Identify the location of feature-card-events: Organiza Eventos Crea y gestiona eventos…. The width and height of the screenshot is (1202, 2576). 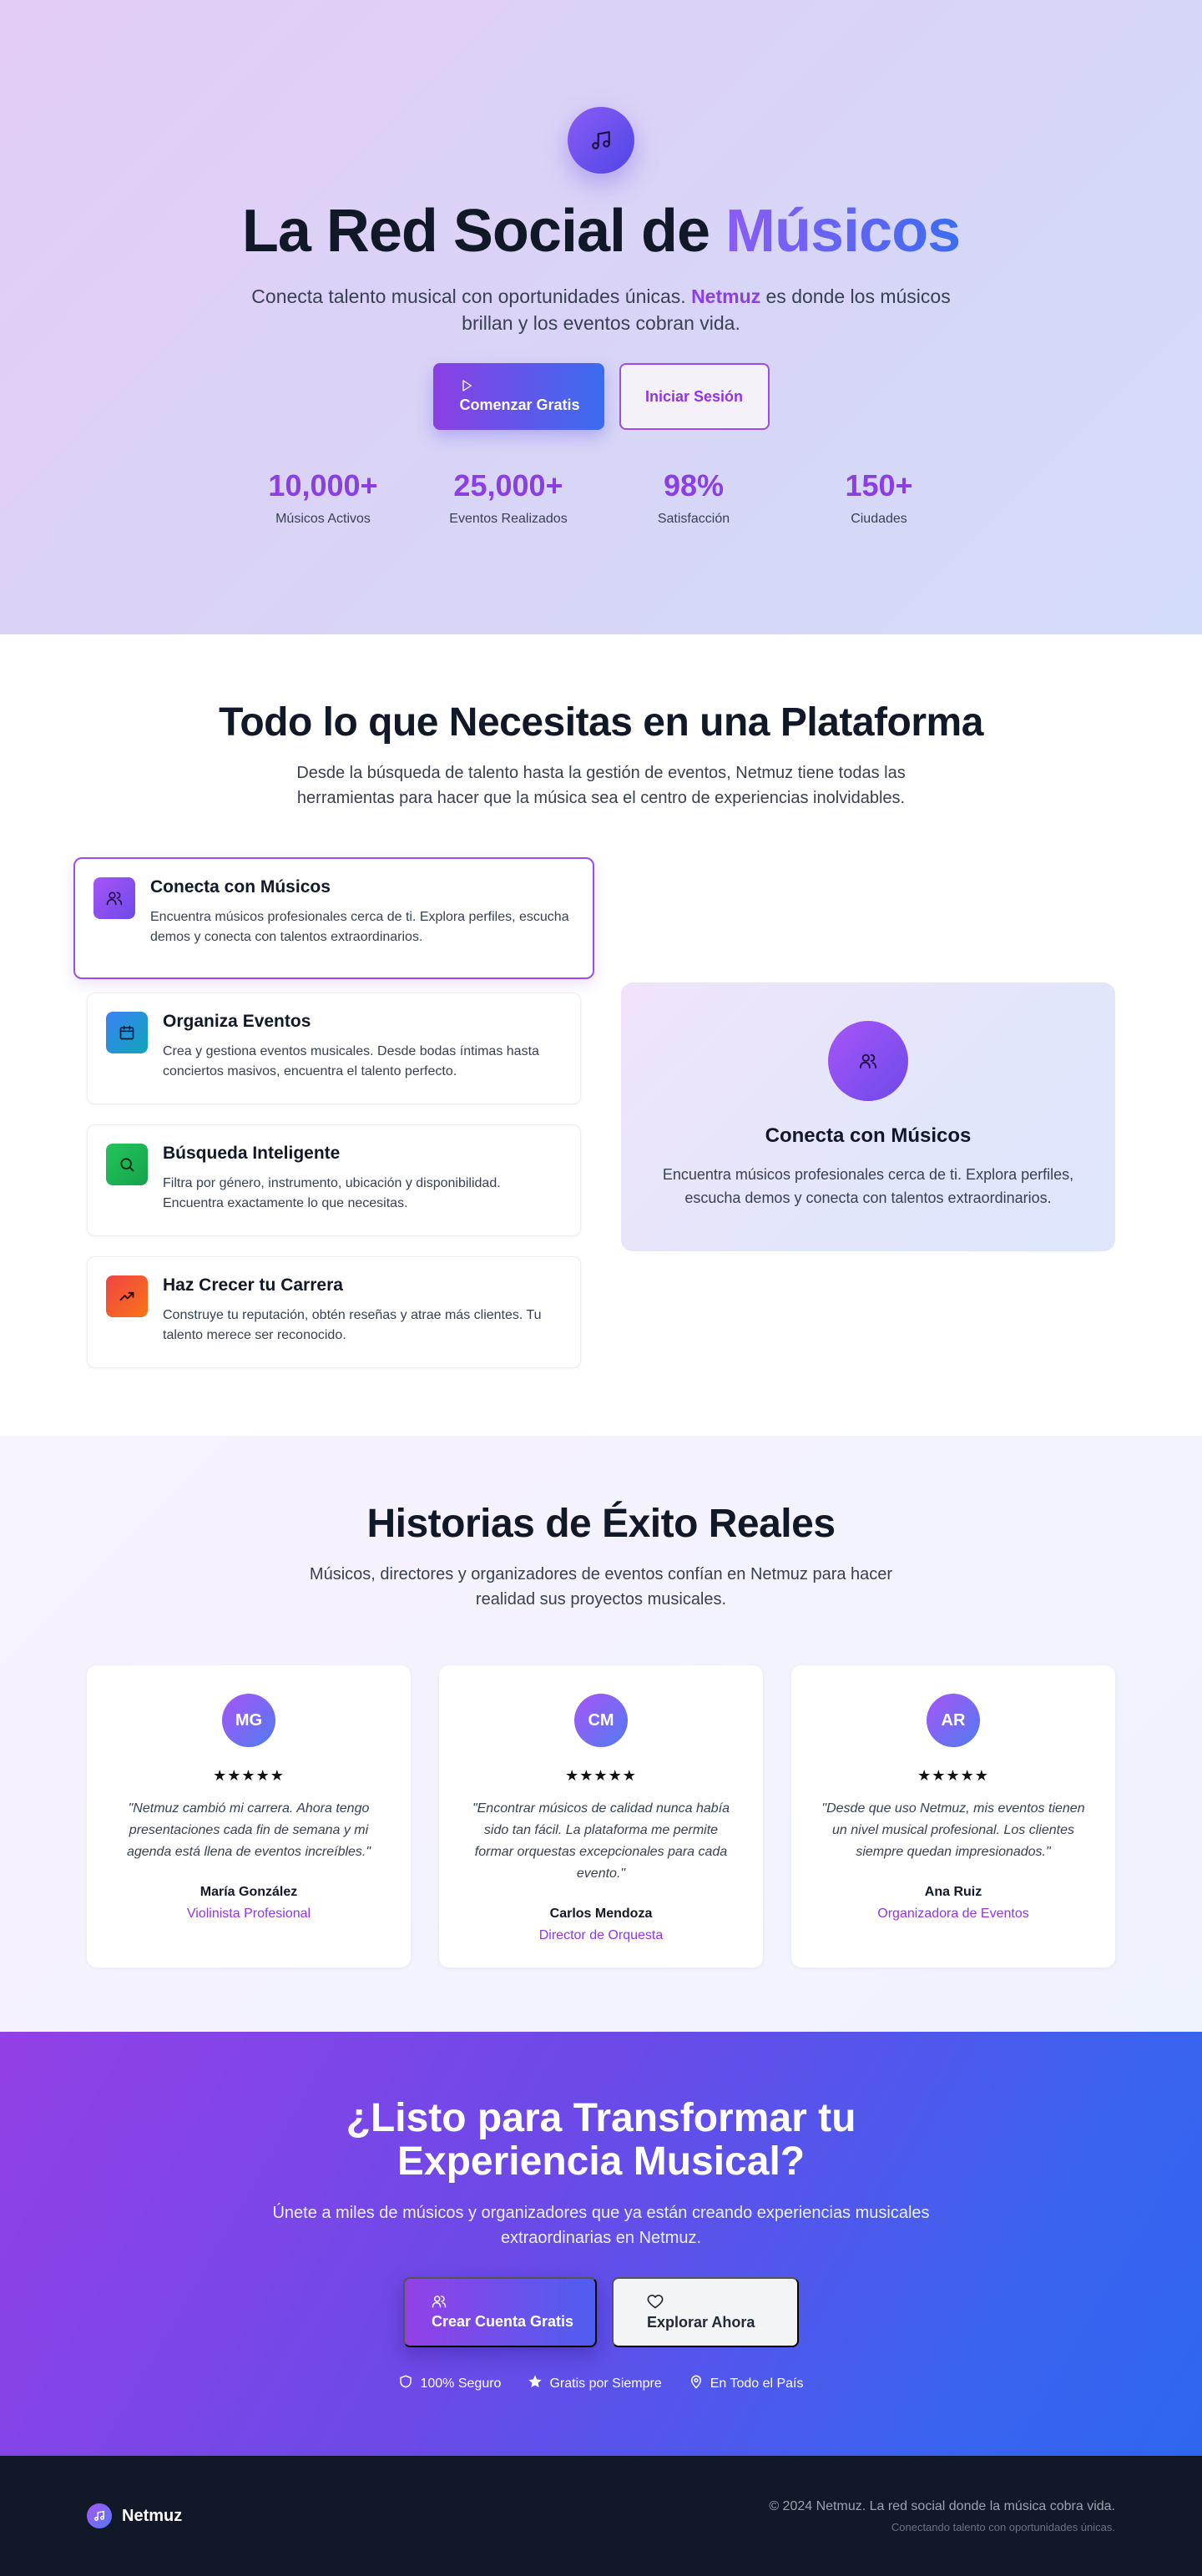
(334, 1048).